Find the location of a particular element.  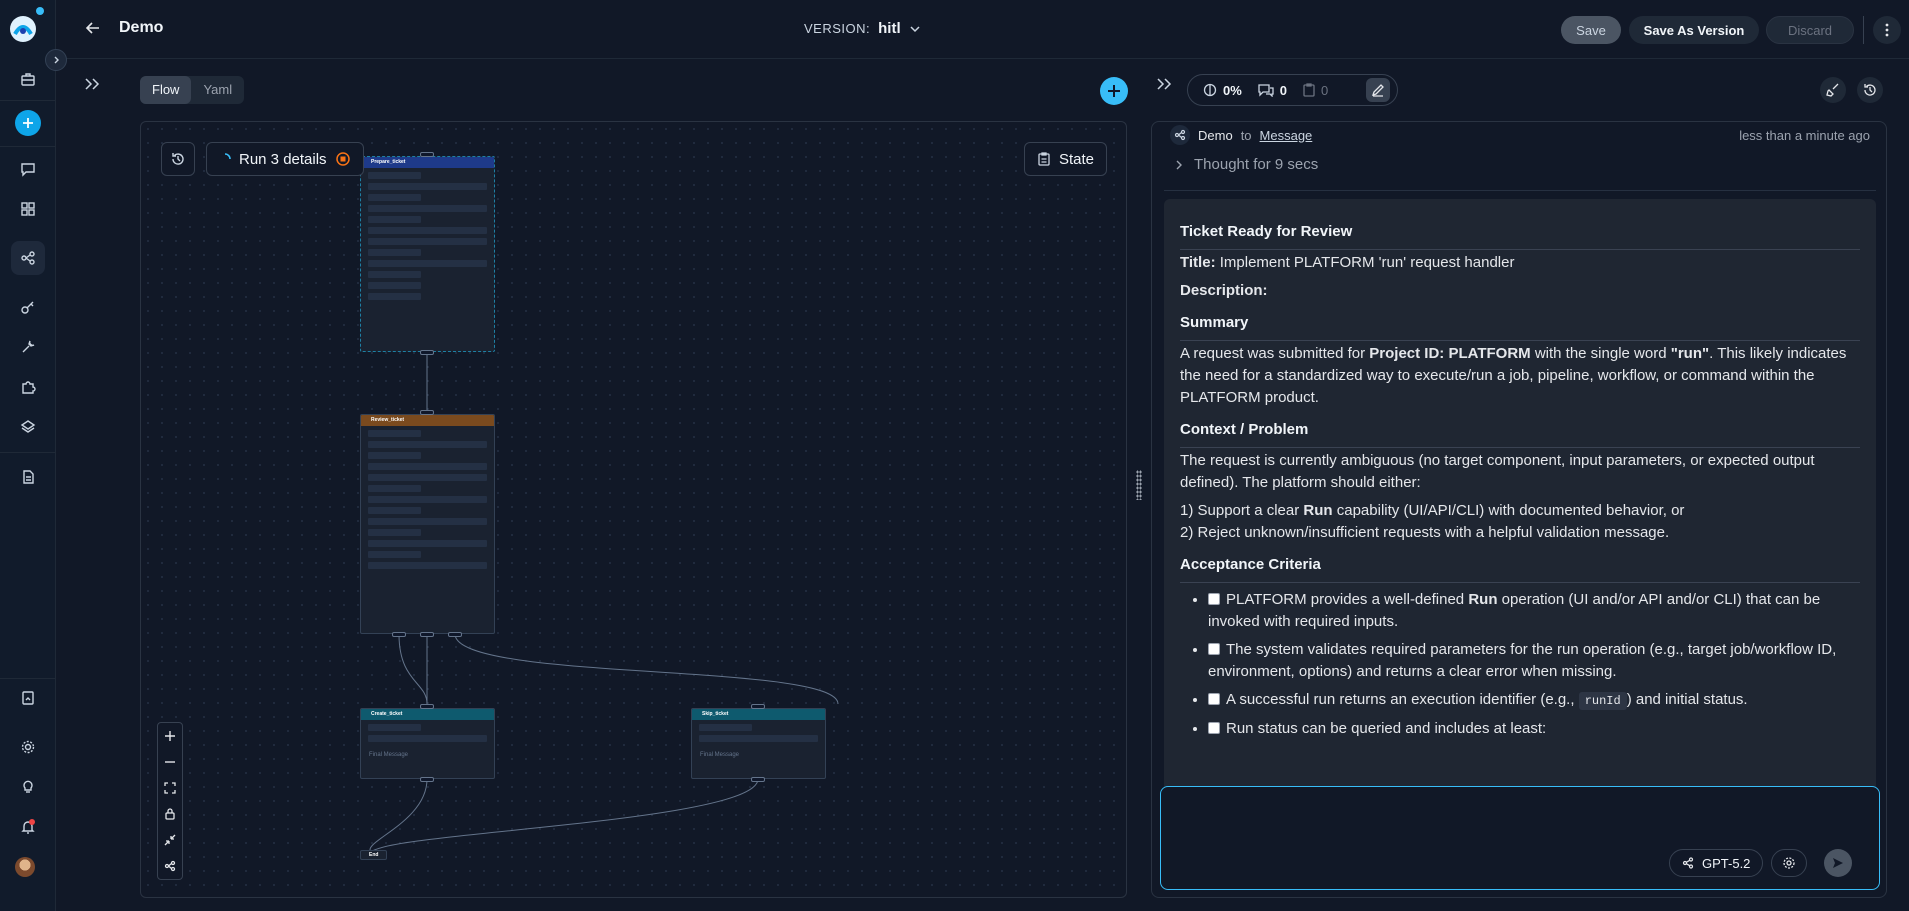

version-selector: VERSION: hitl is located at coordinates (862, 28).